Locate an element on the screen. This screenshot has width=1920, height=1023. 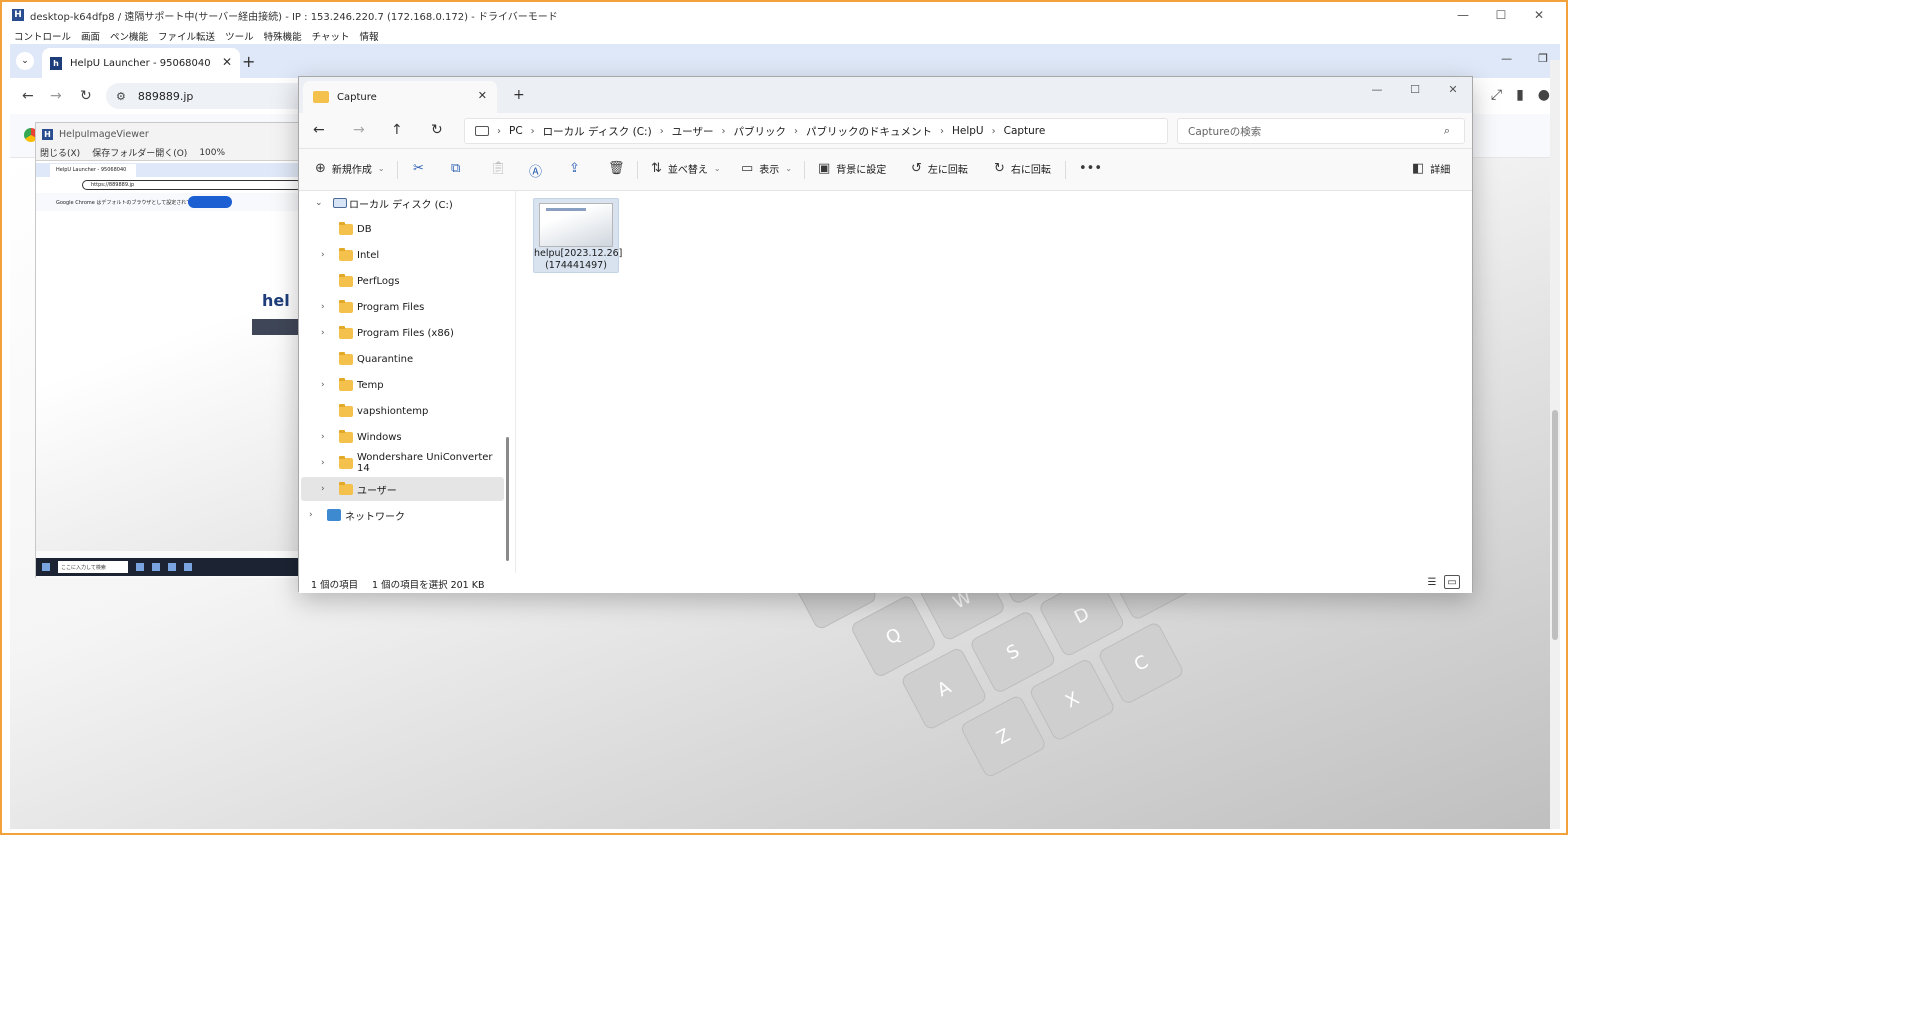
tree-item-folder: › Program Files is located at coordinates (402, 307).